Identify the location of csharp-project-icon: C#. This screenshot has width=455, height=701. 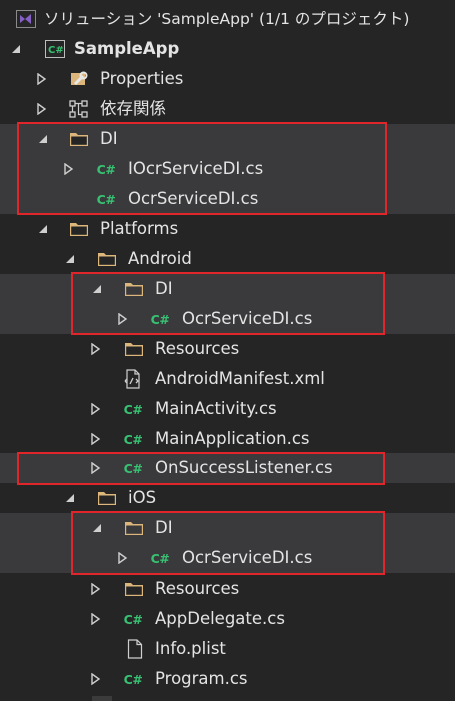
(55, 49).